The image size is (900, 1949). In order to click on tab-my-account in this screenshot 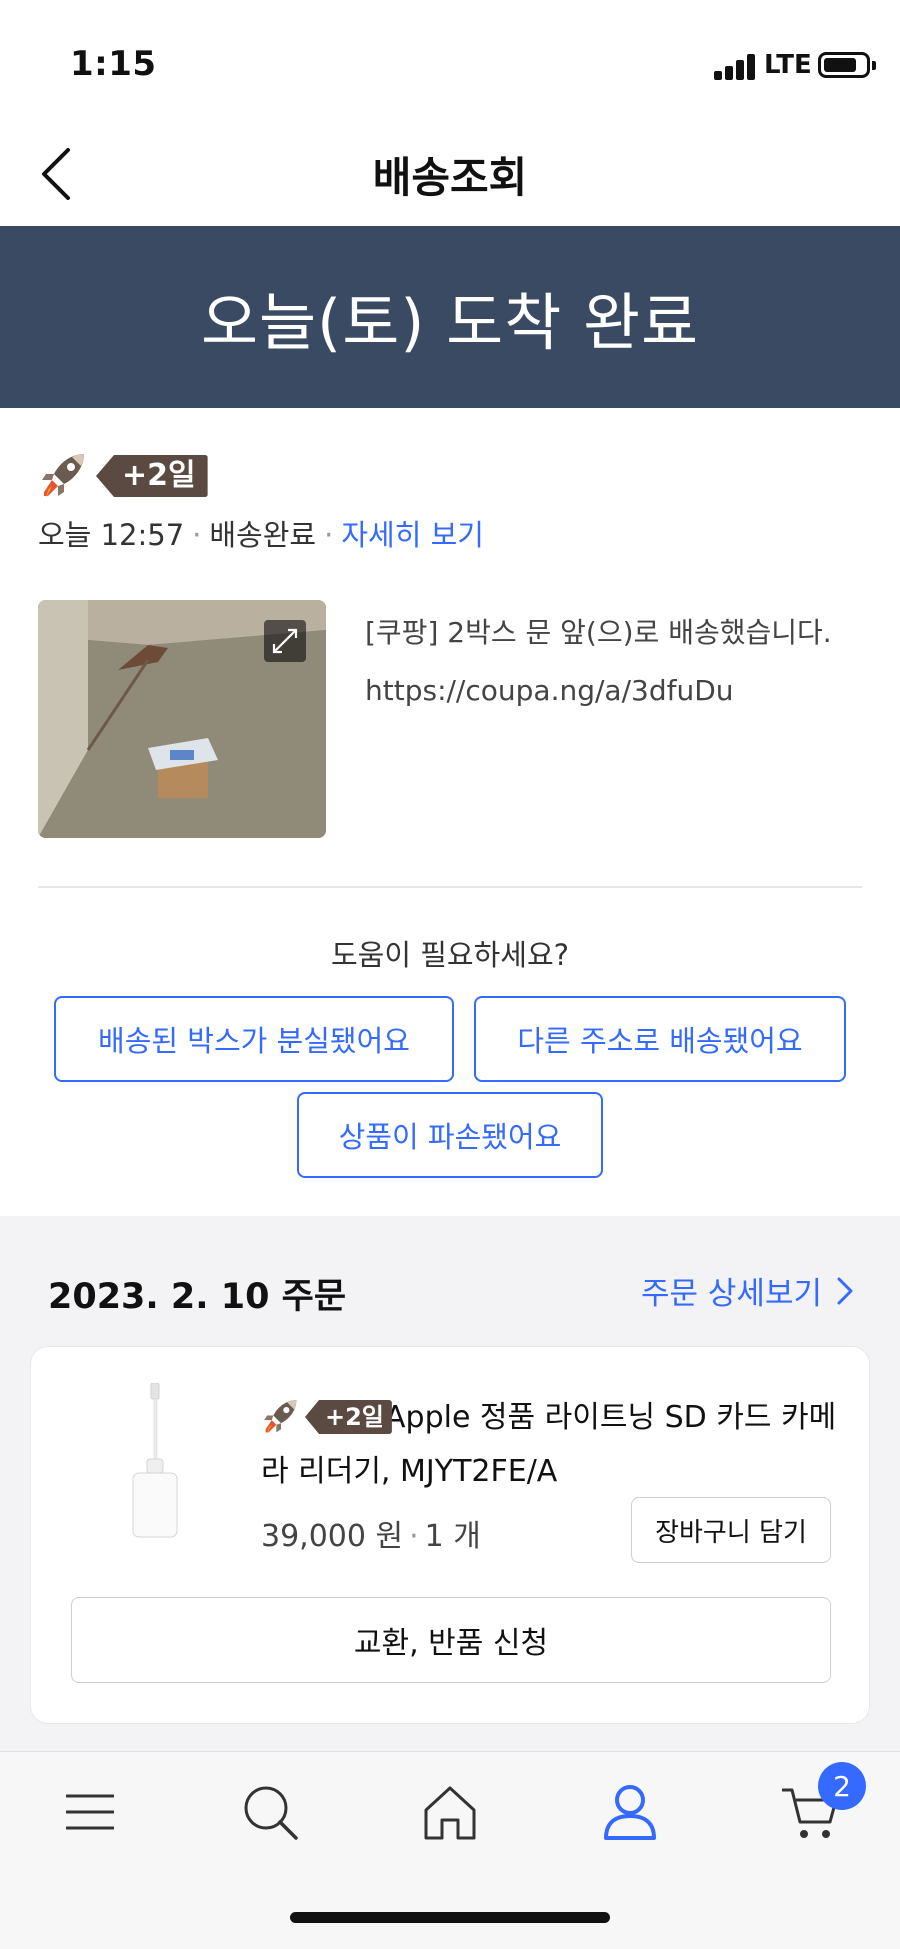, I will do `click(630, 1812)`.